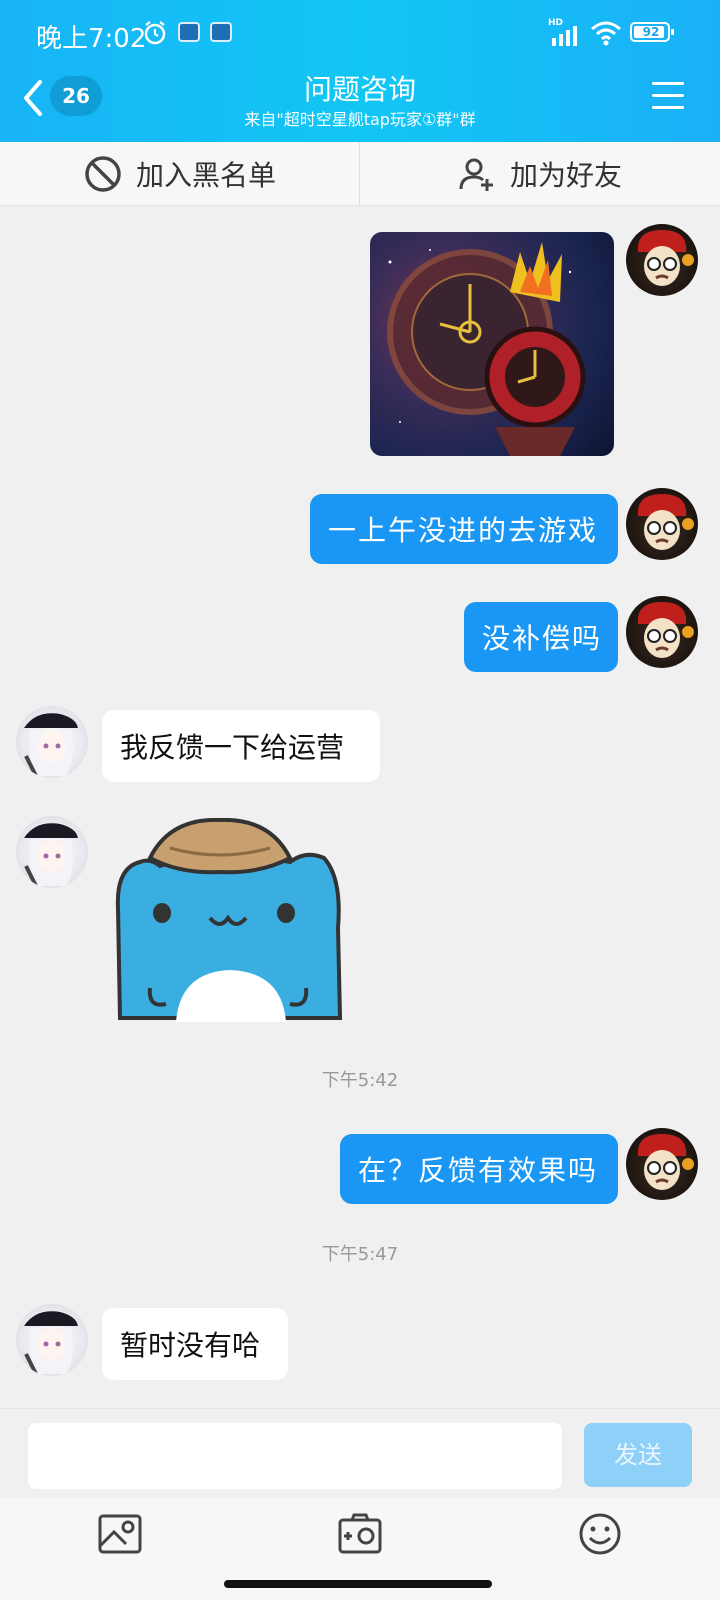  I want to click on add-friend-button: 加为好友, so click(540, 174).